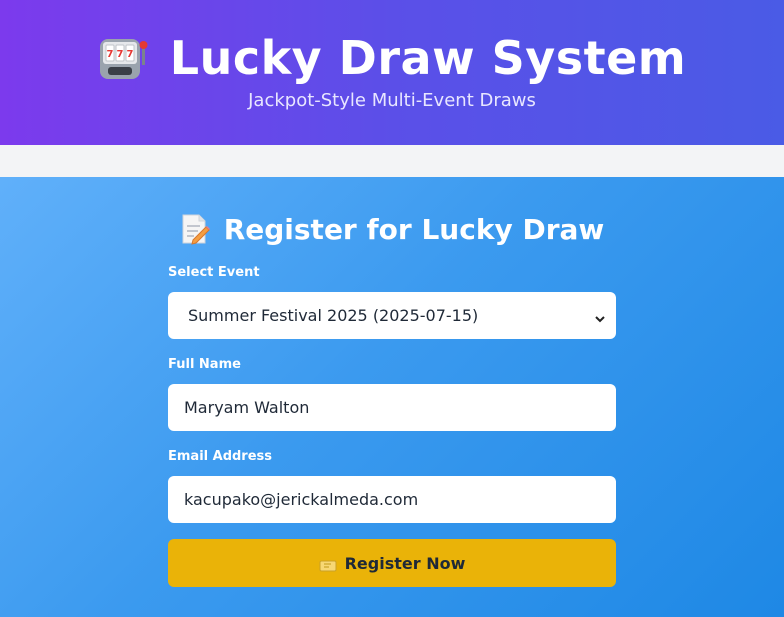 This screenshot has height=617, width=784. What do you see at coordinates (333, 315) in the screenshot?
I see `event-select-value: Summer Festival 2025 (2025-07-15)` at bounding box center [333, 315].